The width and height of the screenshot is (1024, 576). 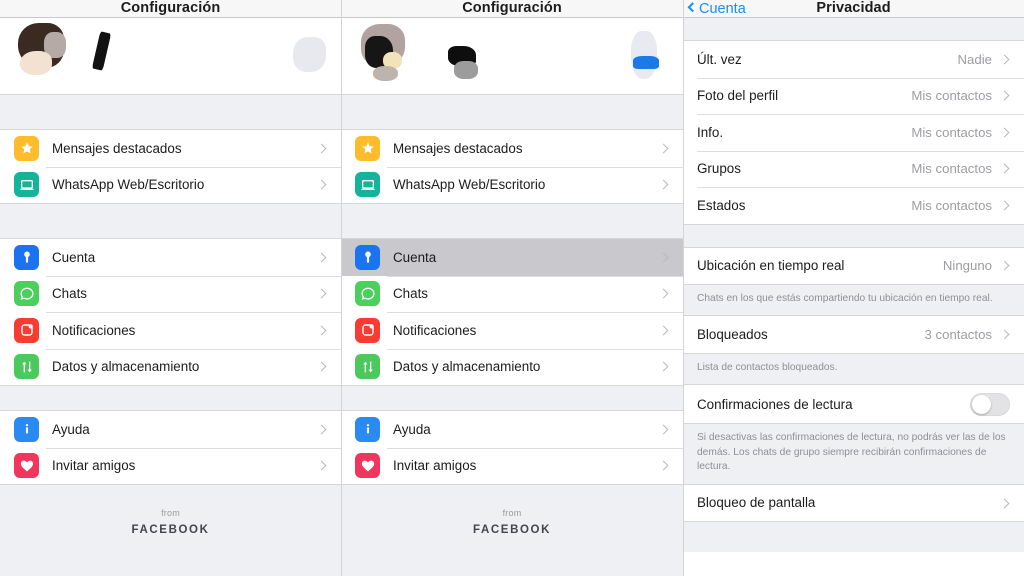 What do you see at coordinates (732, 335) in the screenshot?
I see `privacy-row-label: Bloqueados` at bounding box center [732, 335].